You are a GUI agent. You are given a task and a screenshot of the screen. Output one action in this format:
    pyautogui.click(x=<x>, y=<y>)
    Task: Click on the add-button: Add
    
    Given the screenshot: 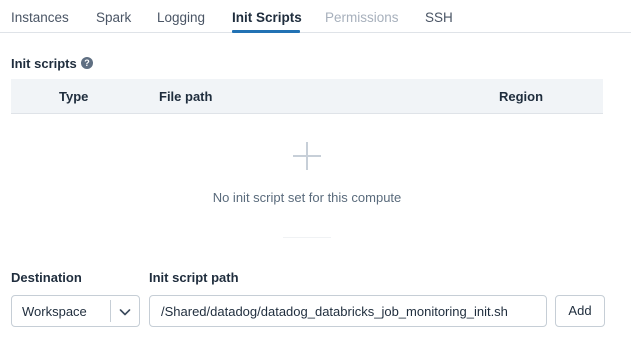 What is the action you would take?
    pyautogui.click(x=580, y=311)
    